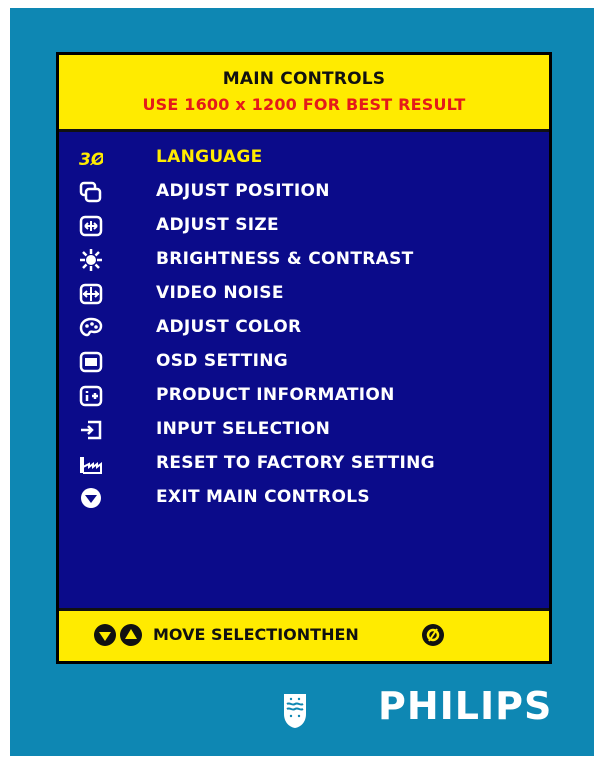 Image resolution: width=601 pixels, height=762 pixels. I want to click on menu-item-adjust-color: ADJUST COLOR, so click(304, 329).